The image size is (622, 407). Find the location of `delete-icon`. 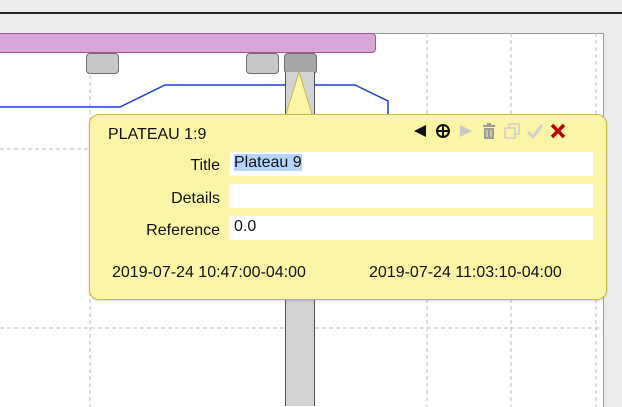

delete-icon is located at coordinates (488, 131).